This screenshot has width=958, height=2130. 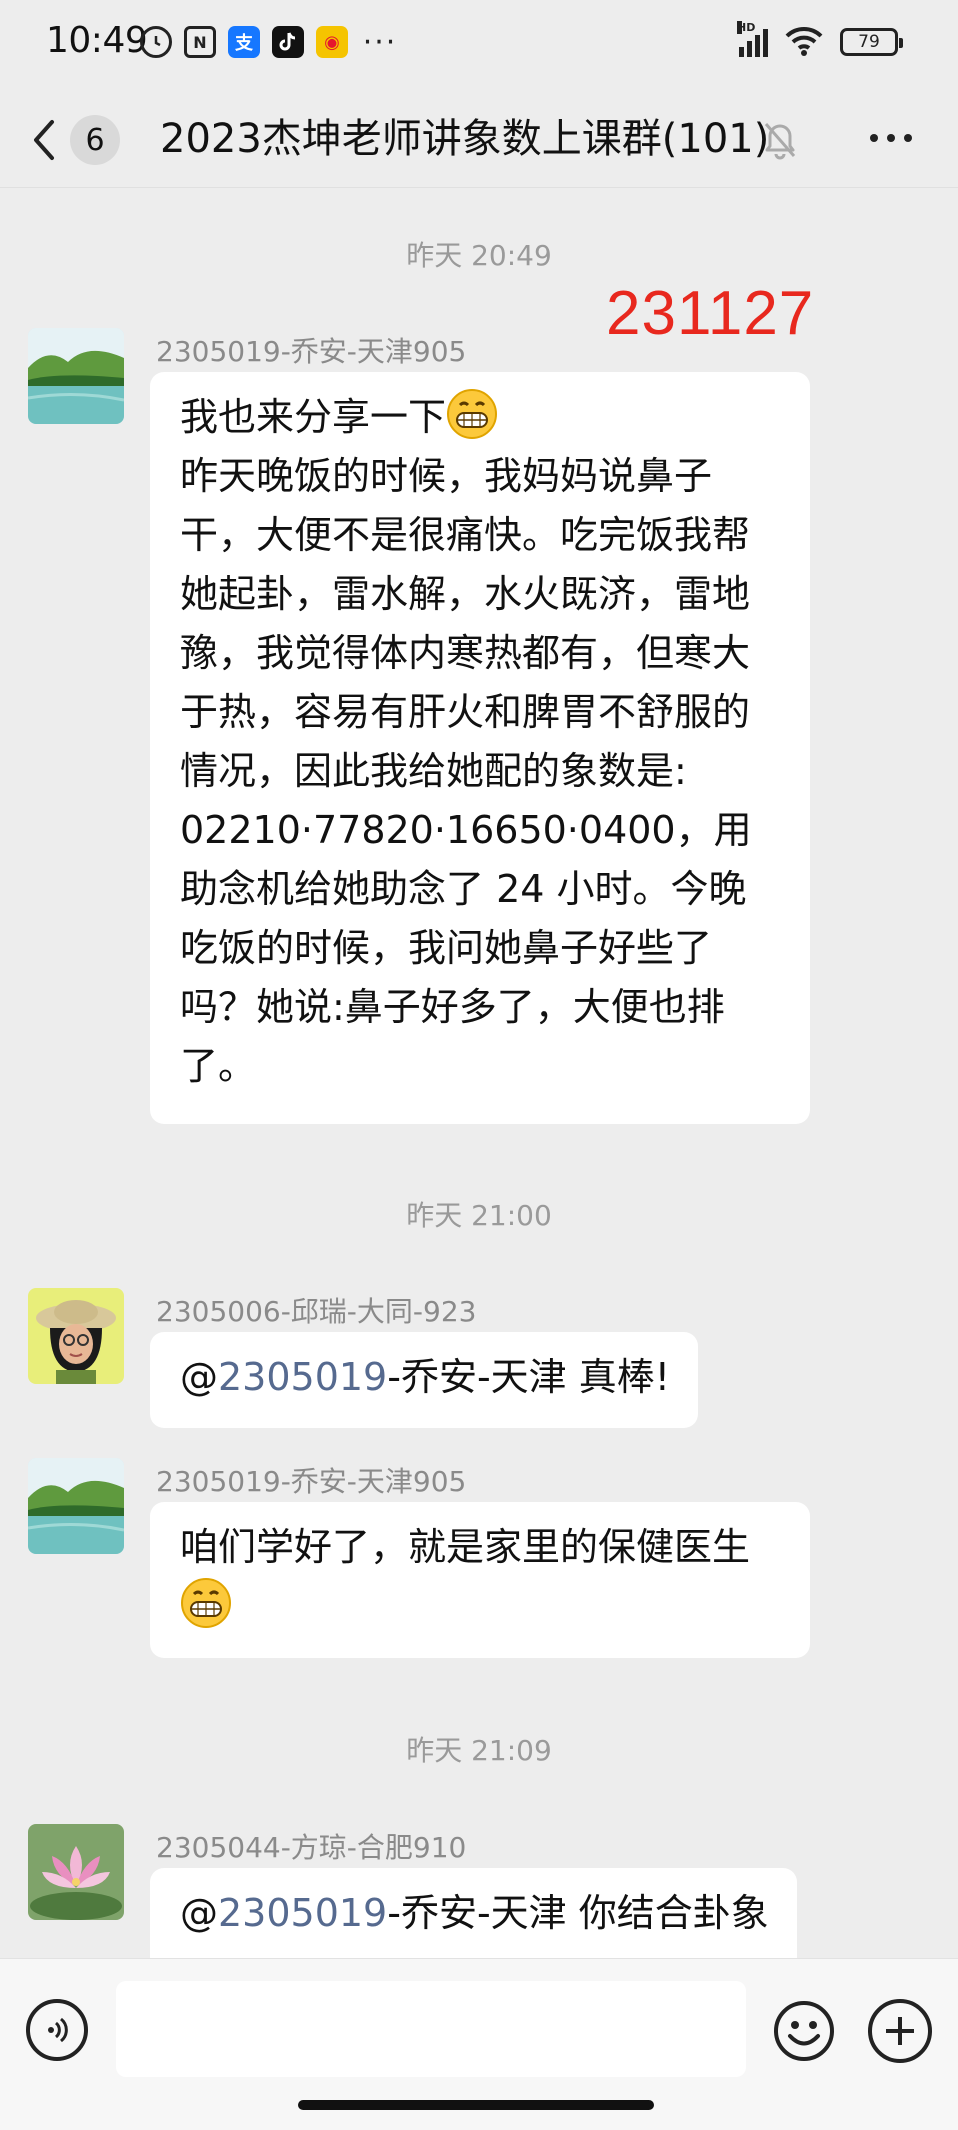 I want to click on annotation-number: 231127, so click(x=710, y=313).